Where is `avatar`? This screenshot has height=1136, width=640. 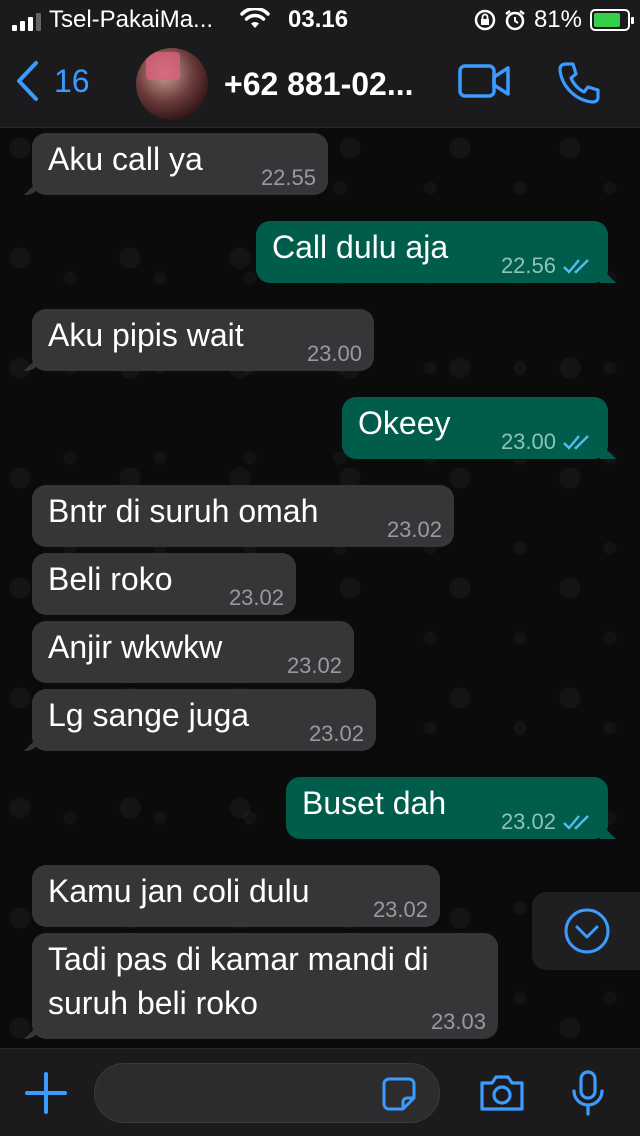
avatar is located at coordinates (172, 84).